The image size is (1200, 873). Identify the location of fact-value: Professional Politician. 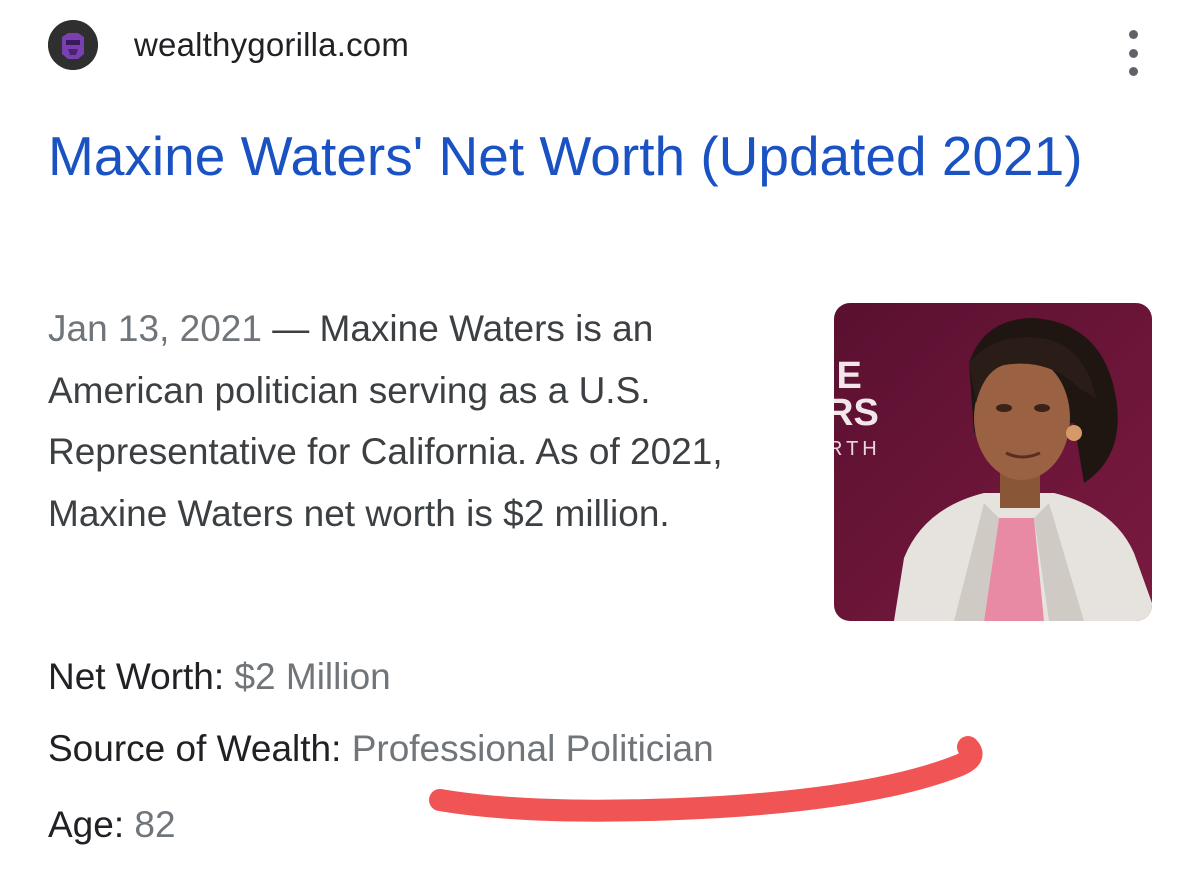
(532, 748).